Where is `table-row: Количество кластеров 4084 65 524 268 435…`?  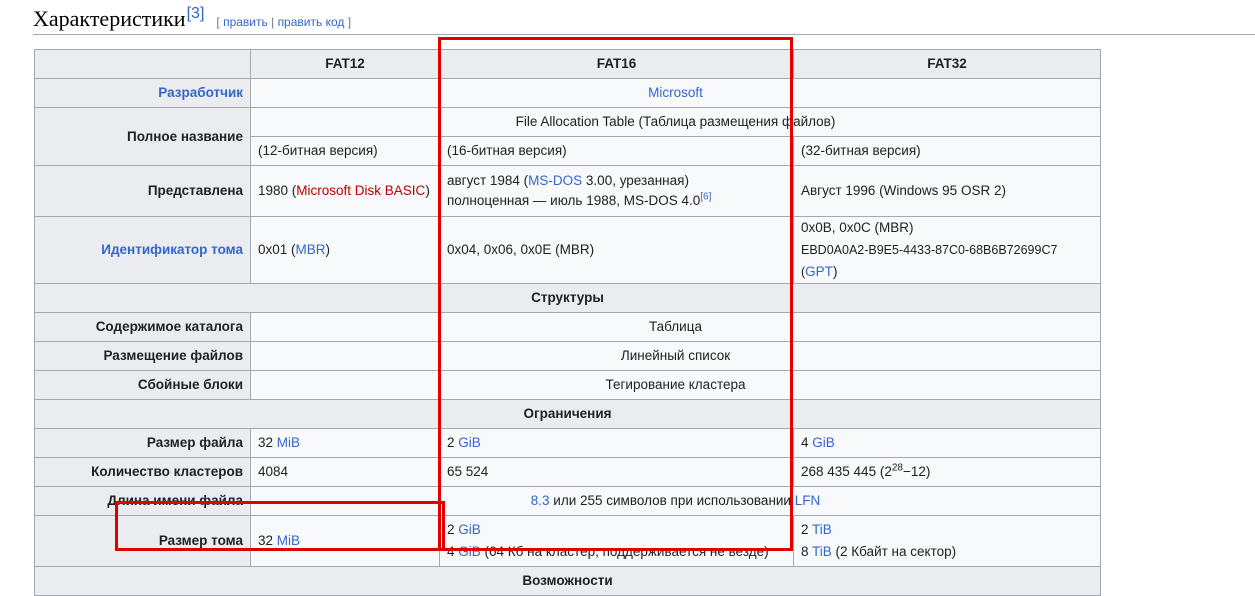
table-row: Количество кластеров 4084 65 524 268 435… is located at coordinates (567, 472).